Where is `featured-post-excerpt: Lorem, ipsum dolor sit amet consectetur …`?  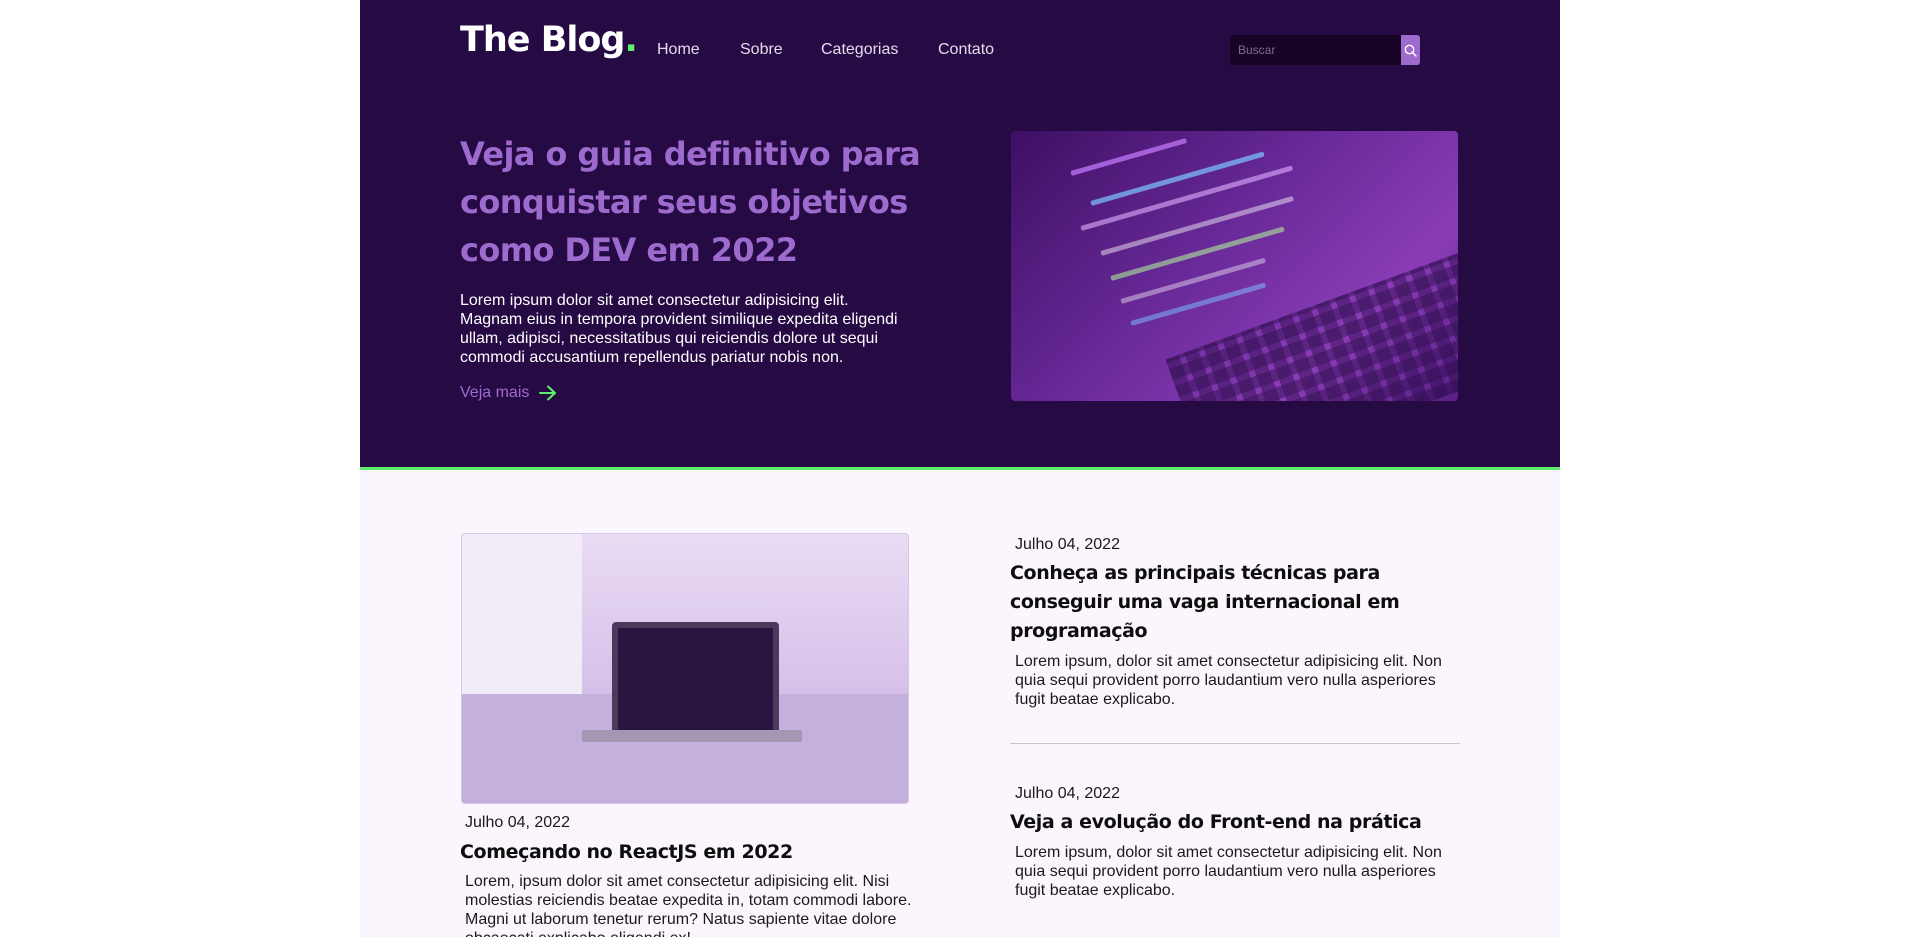
featured-post-excerpt: Lorem, ipsum dolor sit amet consectetur … is located at coordinates (688, 905).